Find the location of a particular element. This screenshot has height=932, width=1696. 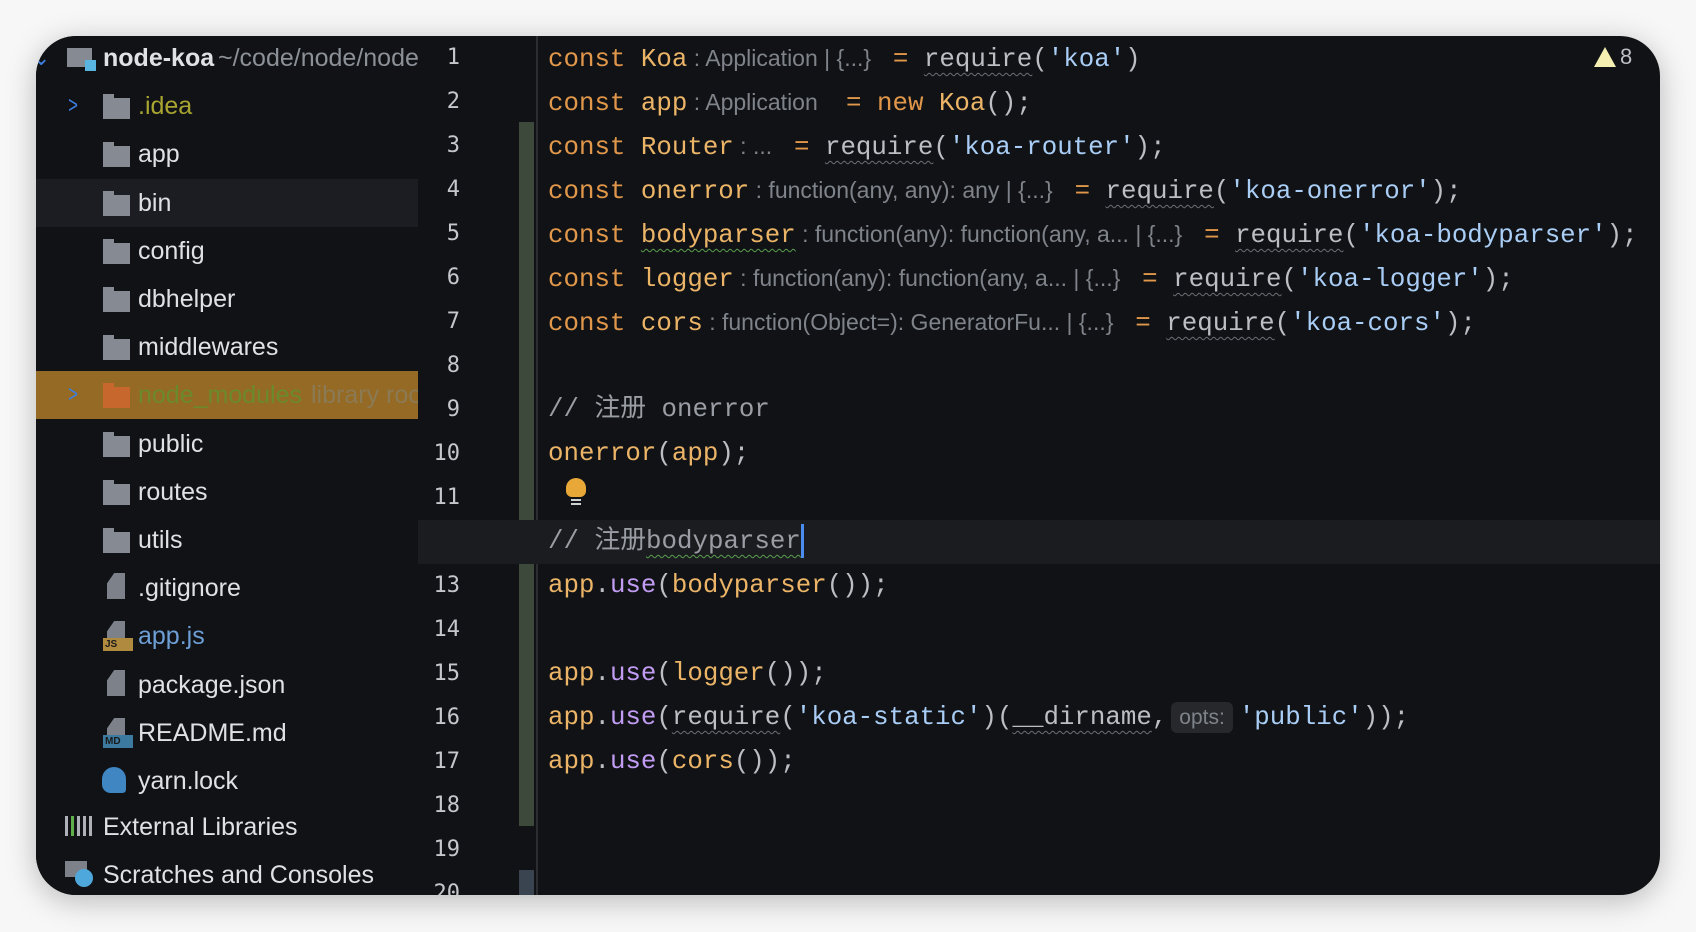

tree-item-yarn-lock: yarn.lock is located at coordinates (227, 781).